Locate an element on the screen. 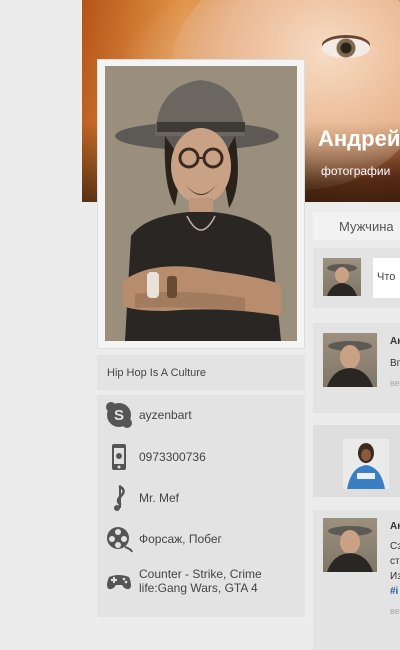 This screenshot has height=650, width=400. svg-text: S is located at coordinates (119, 415).